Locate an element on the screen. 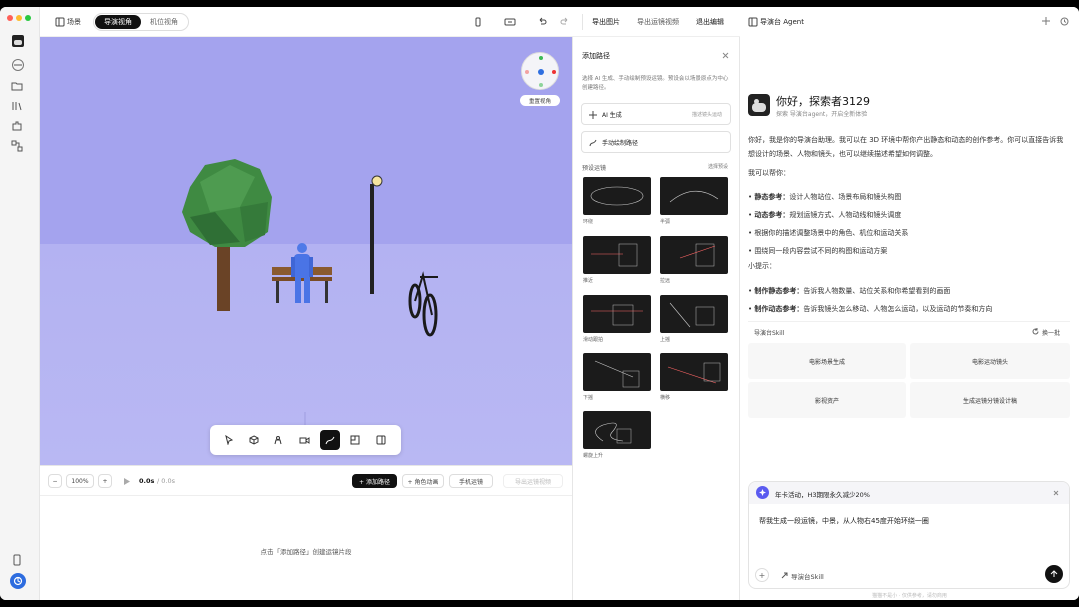  view-mode-toggle: 导演视角 机位视角 is located at coordinates (141, 22).